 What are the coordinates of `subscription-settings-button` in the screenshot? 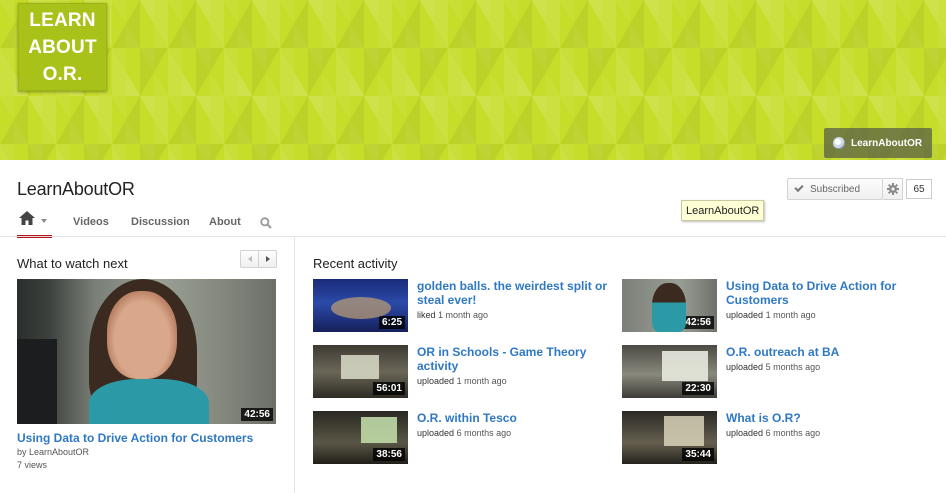 It's located at (893, 189).